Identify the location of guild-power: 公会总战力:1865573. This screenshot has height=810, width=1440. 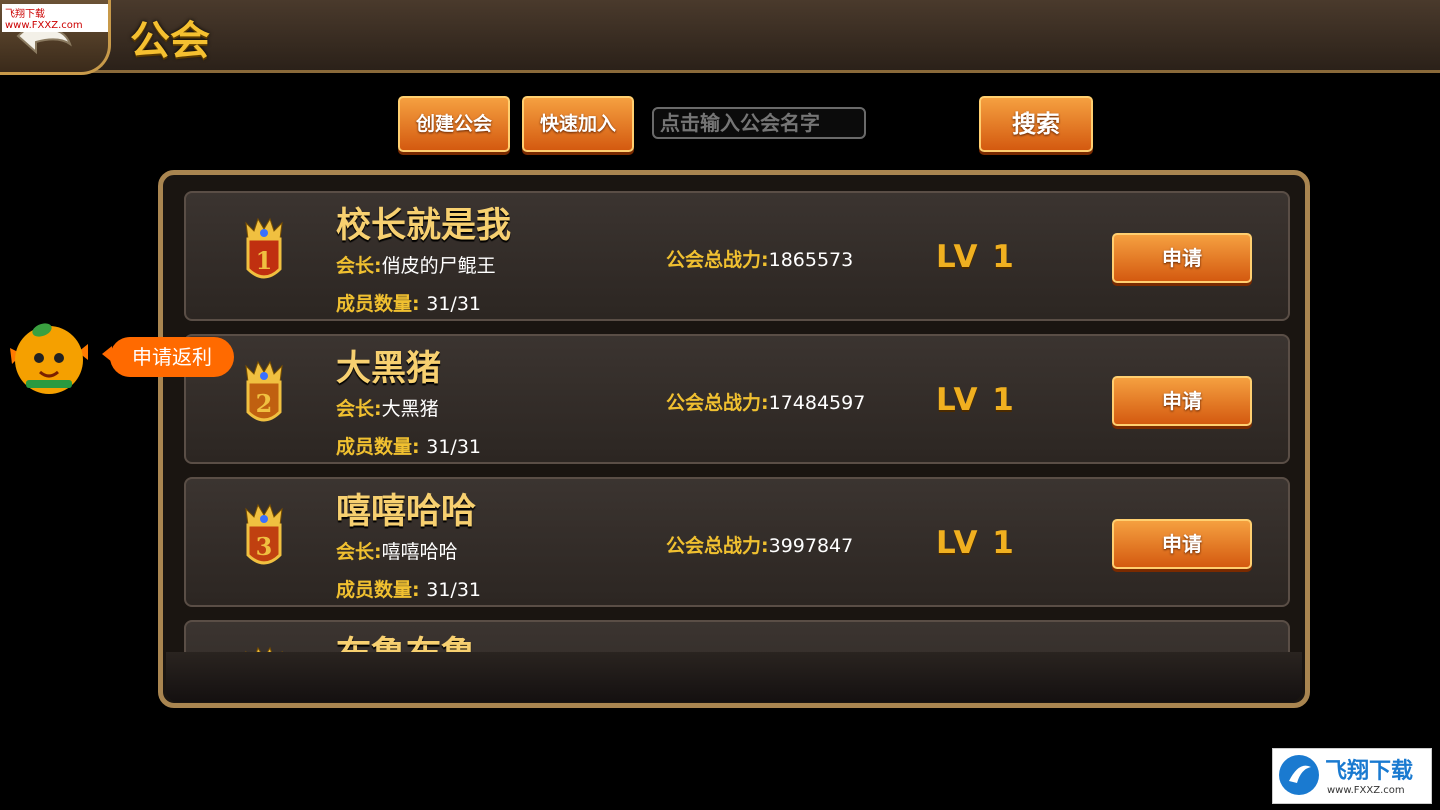
(760, 260).